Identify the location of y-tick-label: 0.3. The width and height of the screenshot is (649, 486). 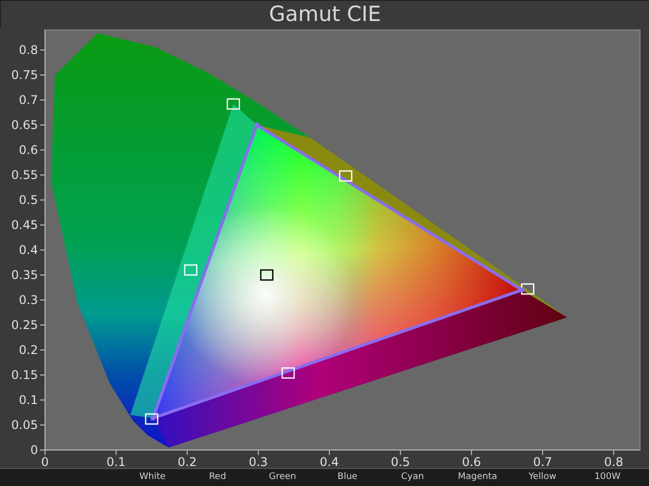
(28, 300).